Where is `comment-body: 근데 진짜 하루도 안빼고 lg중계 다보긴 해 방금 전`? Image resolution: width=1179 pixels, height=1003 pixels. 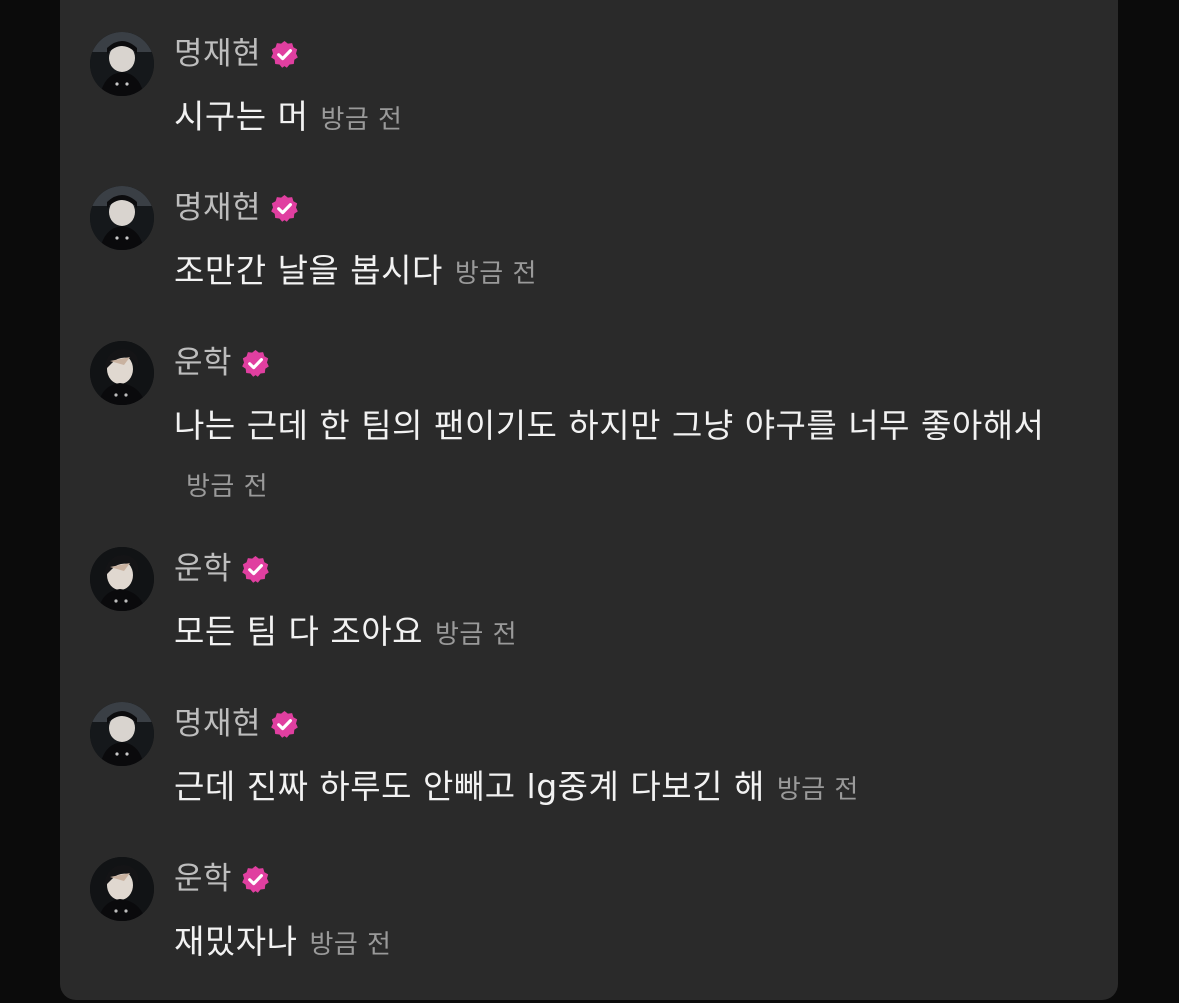 comment-body: 근데 진짜 하루도 안빼고 lg중계 다보긴 해 방금 전 is located at coordinates (614, 788).